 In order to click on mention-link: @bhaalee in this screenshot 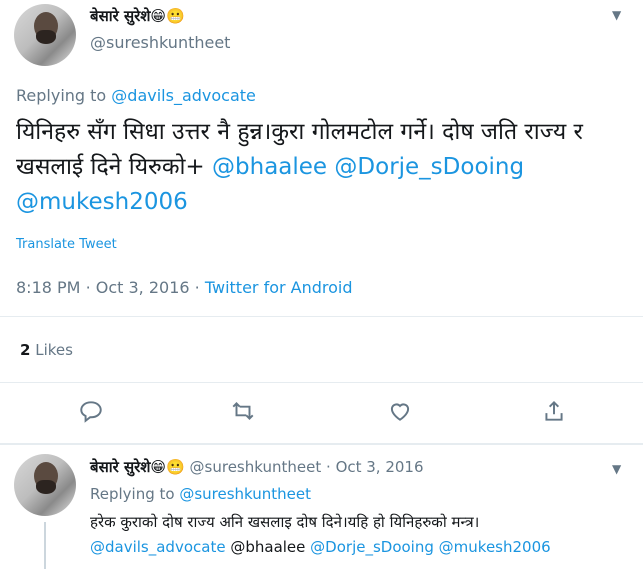, I will do `click(269, 167)`.